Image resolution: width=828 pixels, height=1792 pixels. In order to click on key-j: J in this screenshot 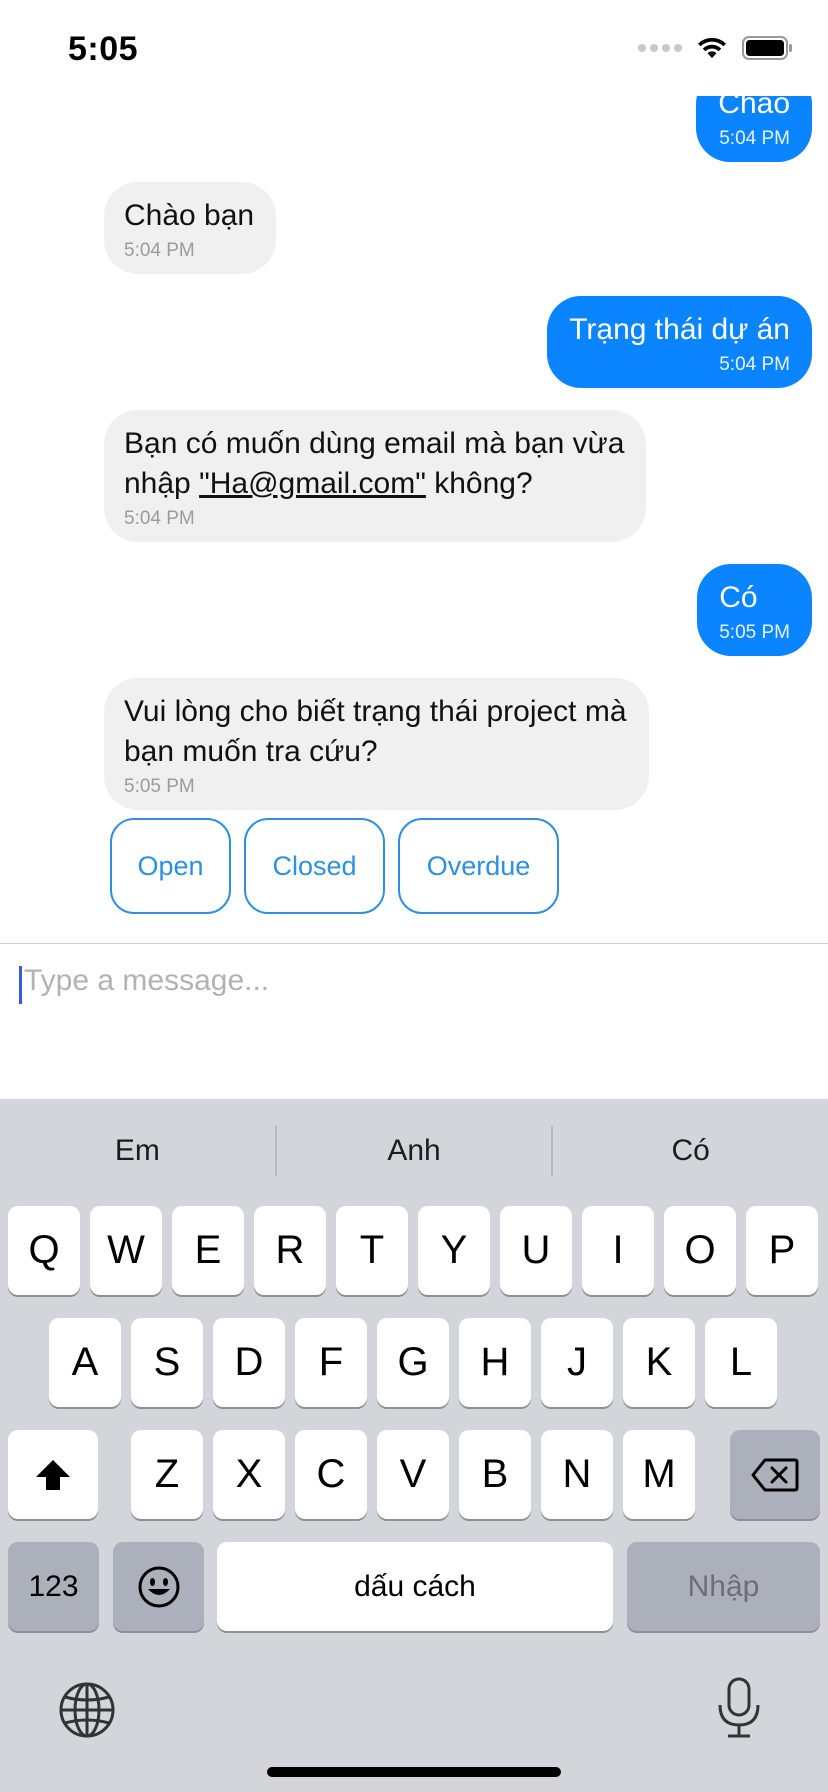, I will do `click(577, 1362)`.